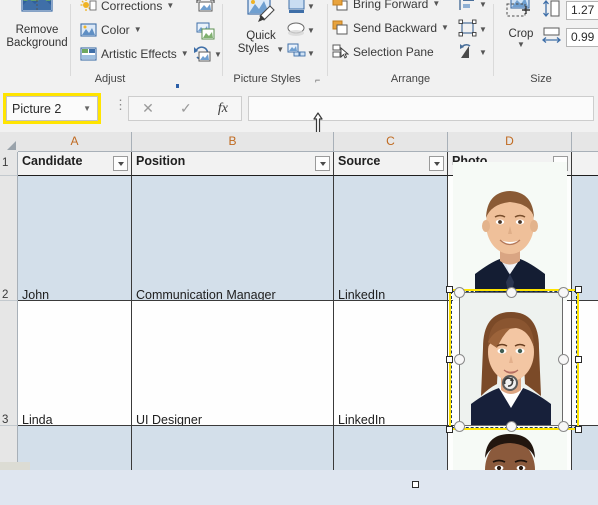 Image resolution: width=598 pixels, height=505 pixels. What do you see at coordinates (563, 426) in the screenshot?
I see `picture-handle-bottom-right` at bounding box center [563, 426].